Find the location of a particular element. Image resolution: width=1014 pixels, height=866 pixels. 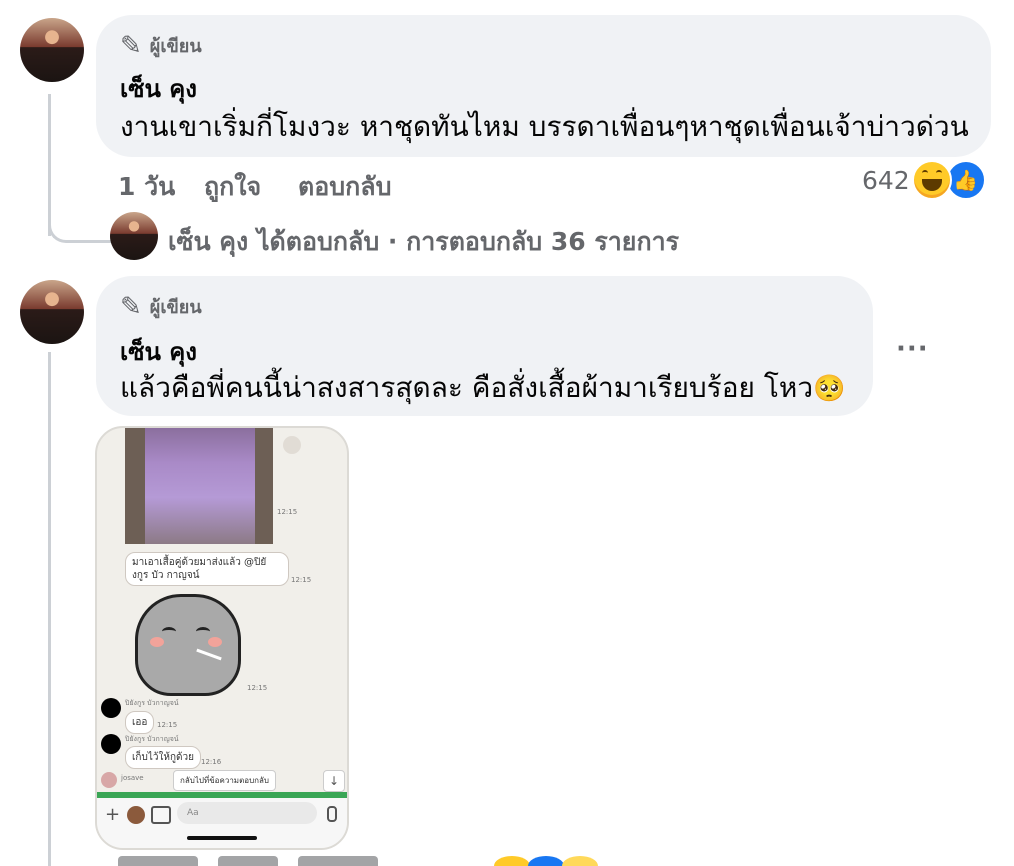

chat-time: 12:16 is located at coordinates (211, 762).